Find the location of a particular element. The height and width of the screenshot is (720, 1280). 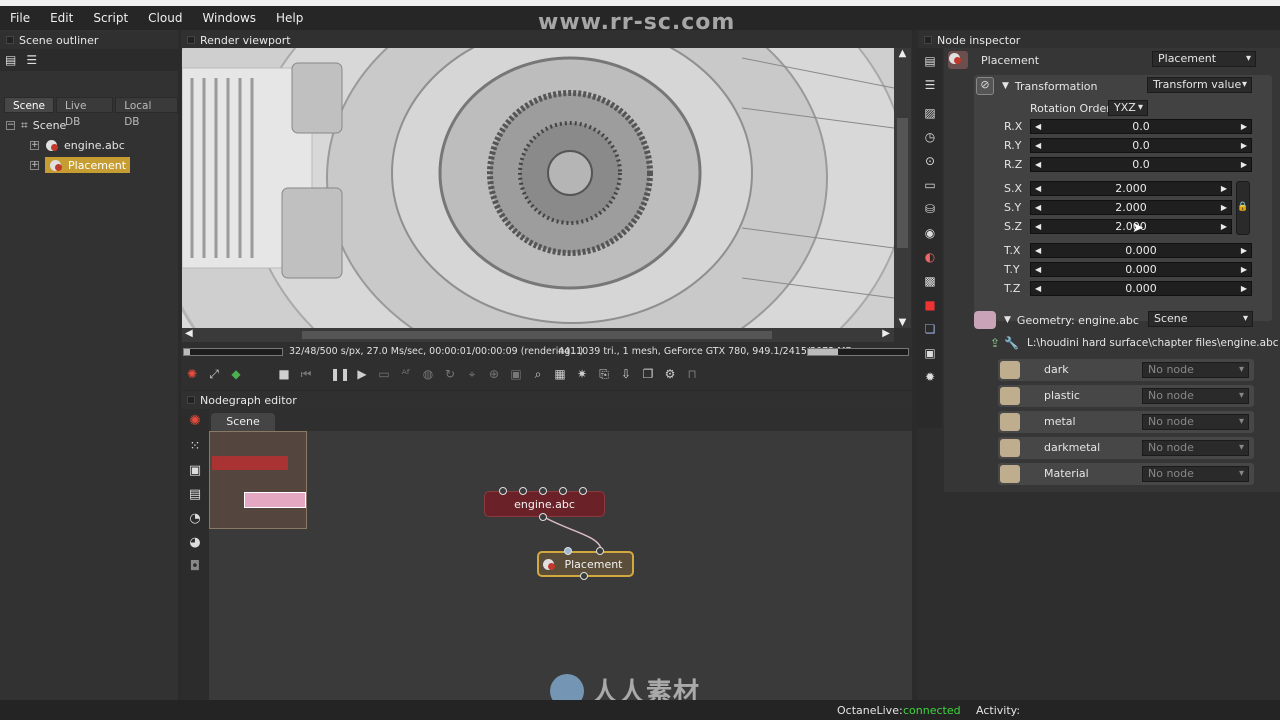

tree-item-scene: − ⌗ Scene is located at coordinates (92, 125).